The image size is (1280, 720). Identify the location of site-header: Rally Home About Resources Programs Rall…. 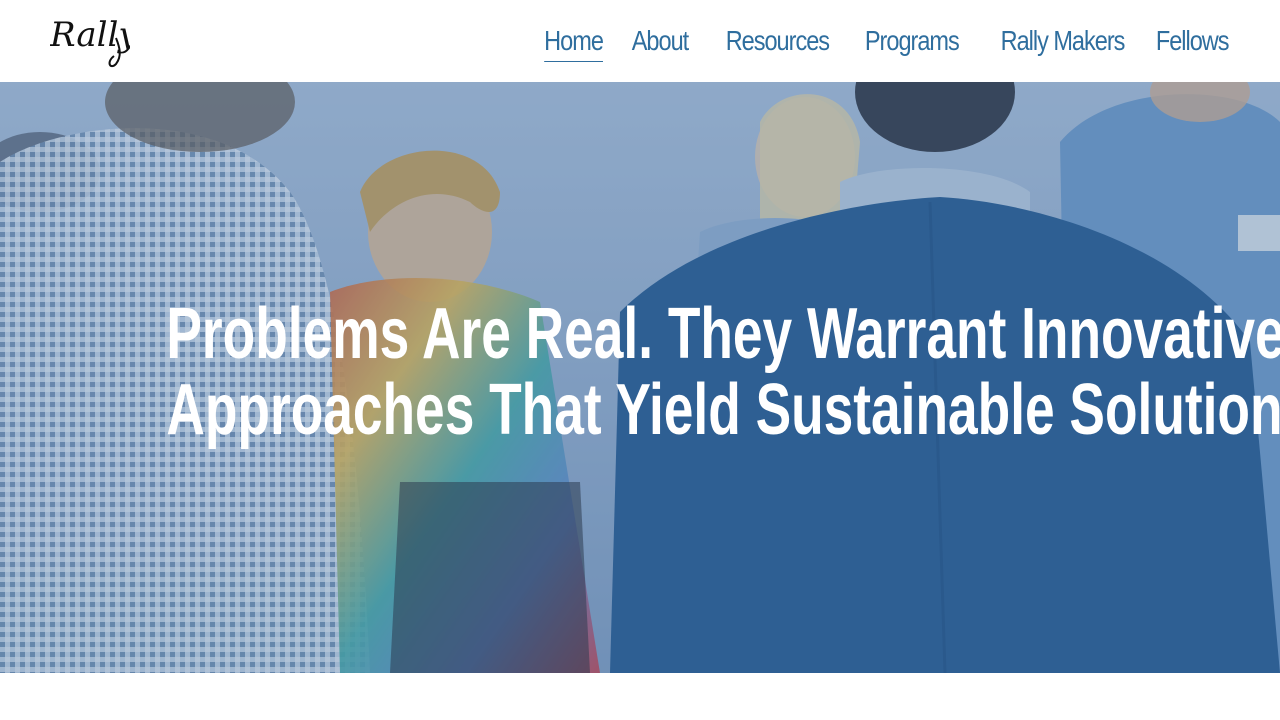
(640, 41).